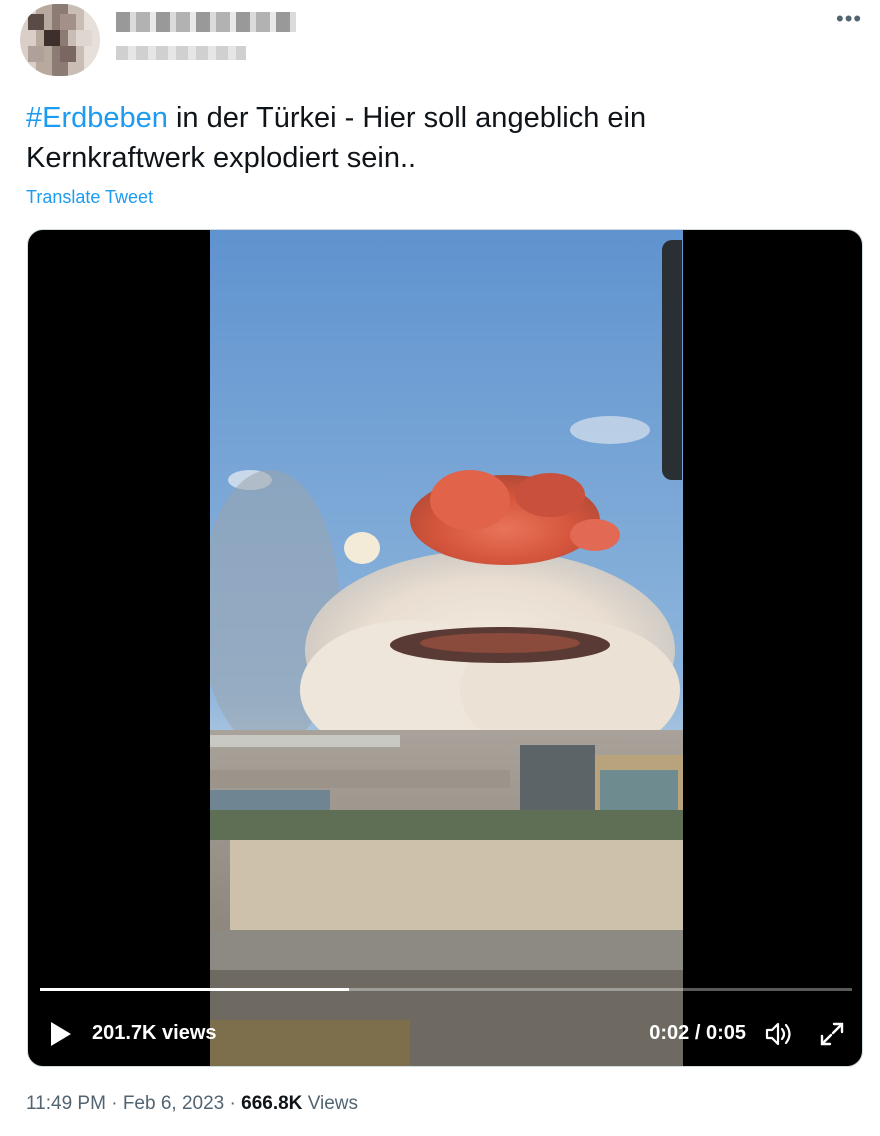 The image size is (880, 1136). I want to click on video-controls: 201.7K views 0:02 / 0:05, so click(445, 1034).